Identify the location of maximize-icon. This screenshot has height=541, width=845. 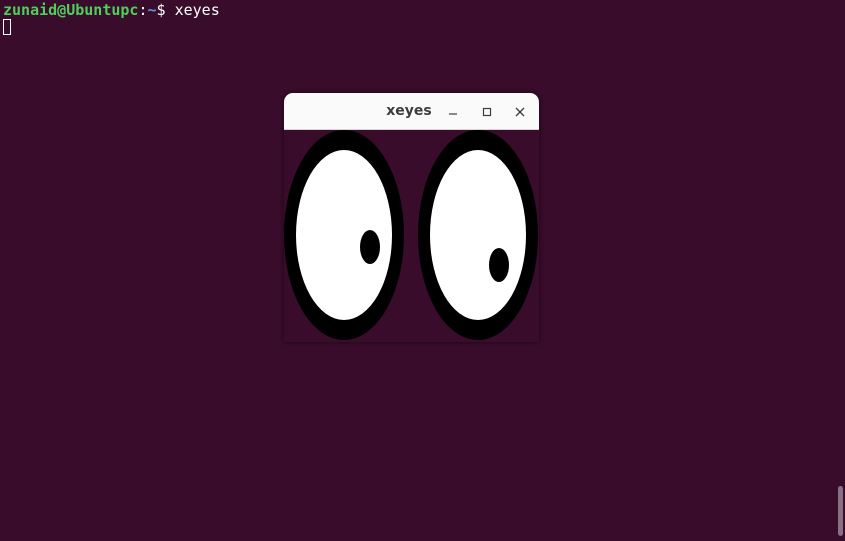
(487, 112).